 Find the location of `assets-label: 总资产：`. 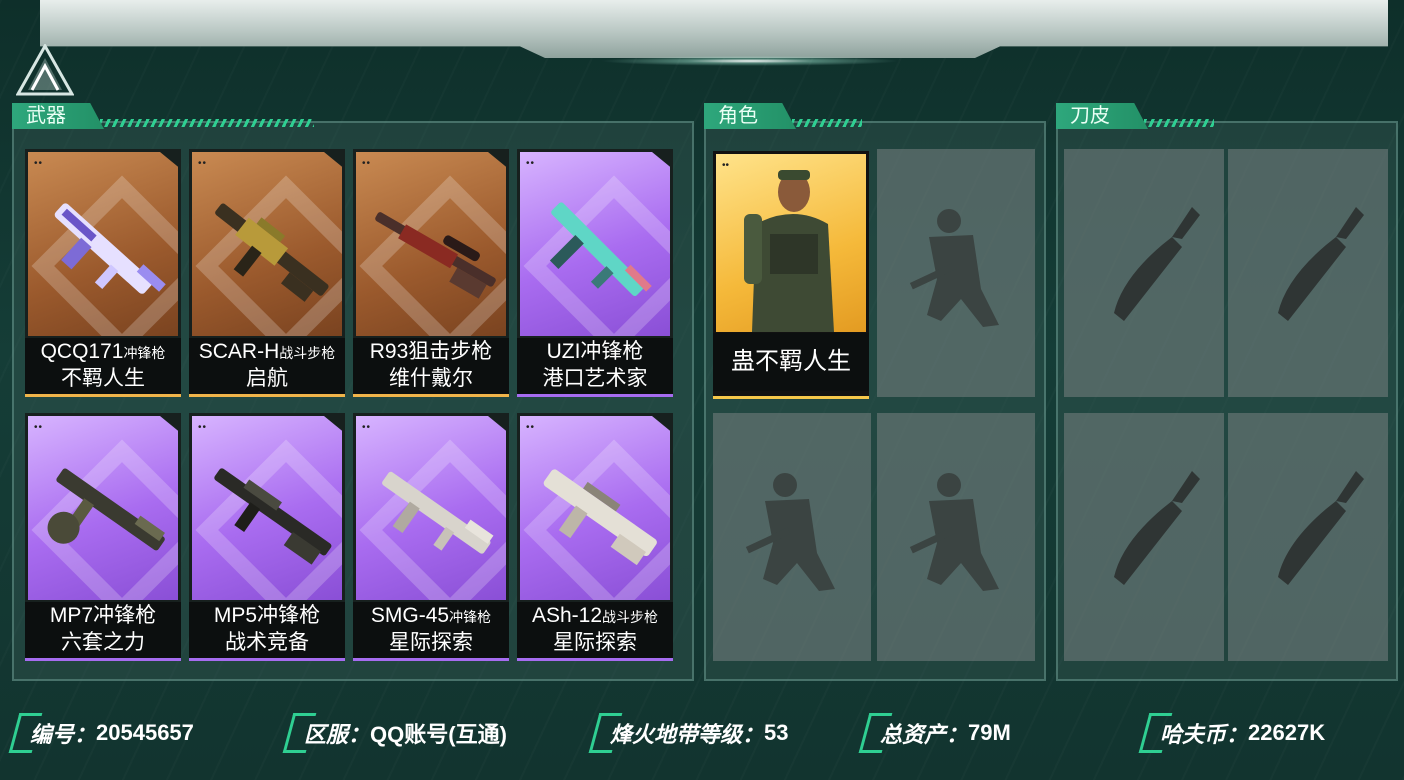

assets-label: 总资产： is located at coordinates (924, 734).